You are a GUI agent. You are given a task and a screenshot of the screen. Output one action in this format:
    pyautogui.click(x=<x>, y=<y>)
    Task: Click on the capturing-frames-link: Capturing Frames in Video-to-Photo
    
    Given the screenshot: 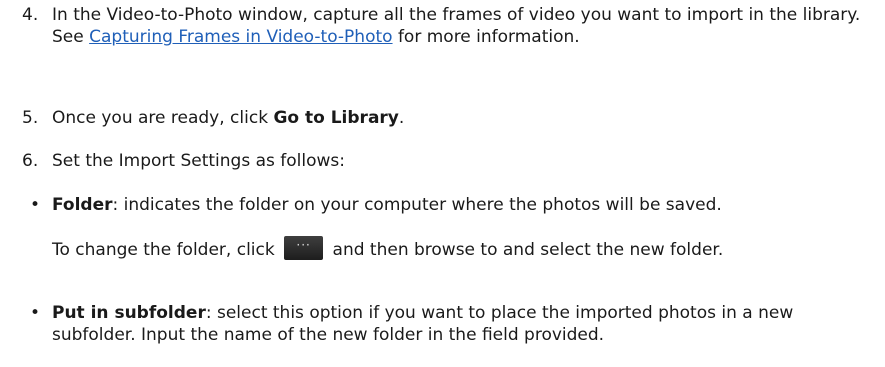 What is the action you would take?
    pyautogui.click(x=240, y=37)
    